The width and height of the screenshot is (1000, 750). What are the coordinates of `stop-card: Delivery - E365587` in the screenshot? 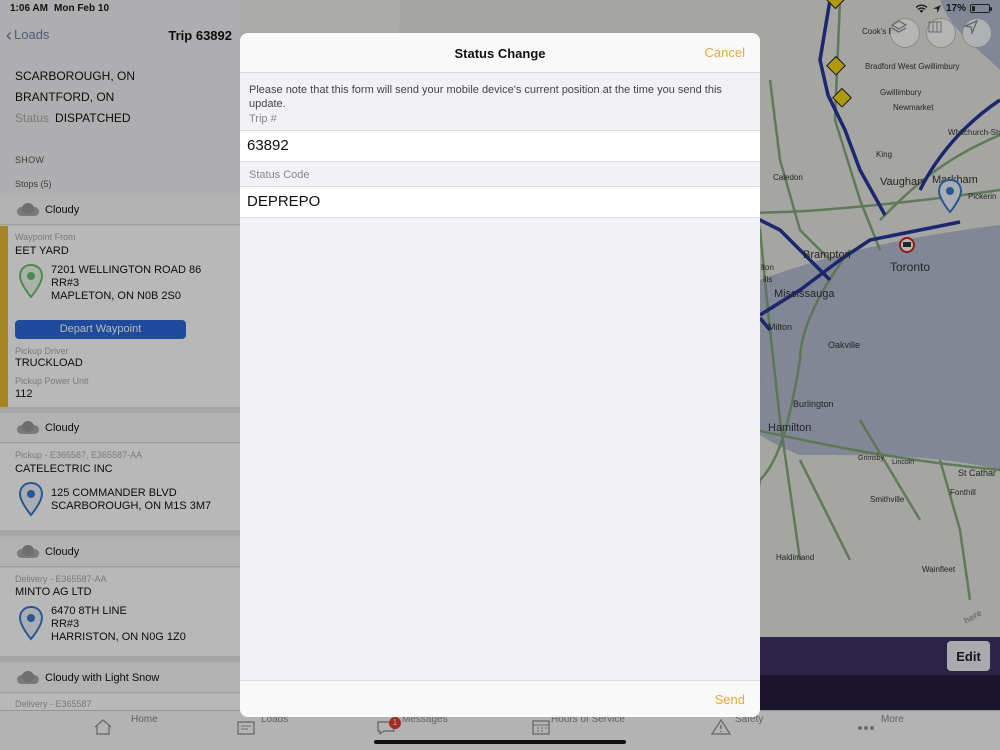 It's located at (120, 702).